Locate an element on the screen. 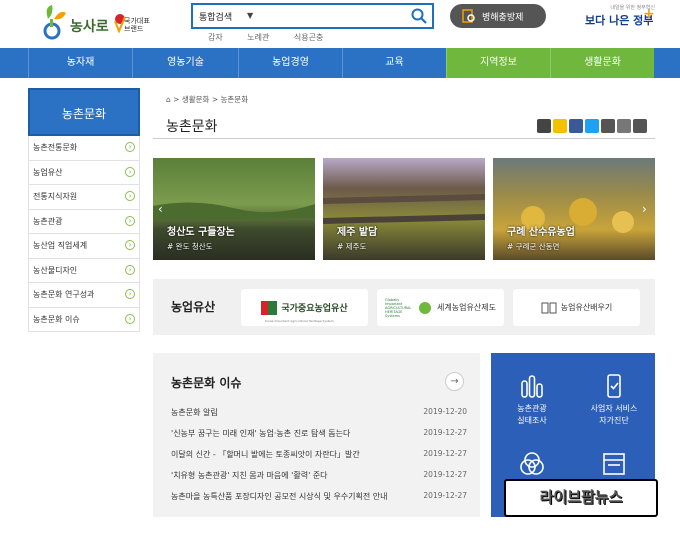  sidebar-item-product-design: 농산물디자인 › is located at coordinates (84, 270).